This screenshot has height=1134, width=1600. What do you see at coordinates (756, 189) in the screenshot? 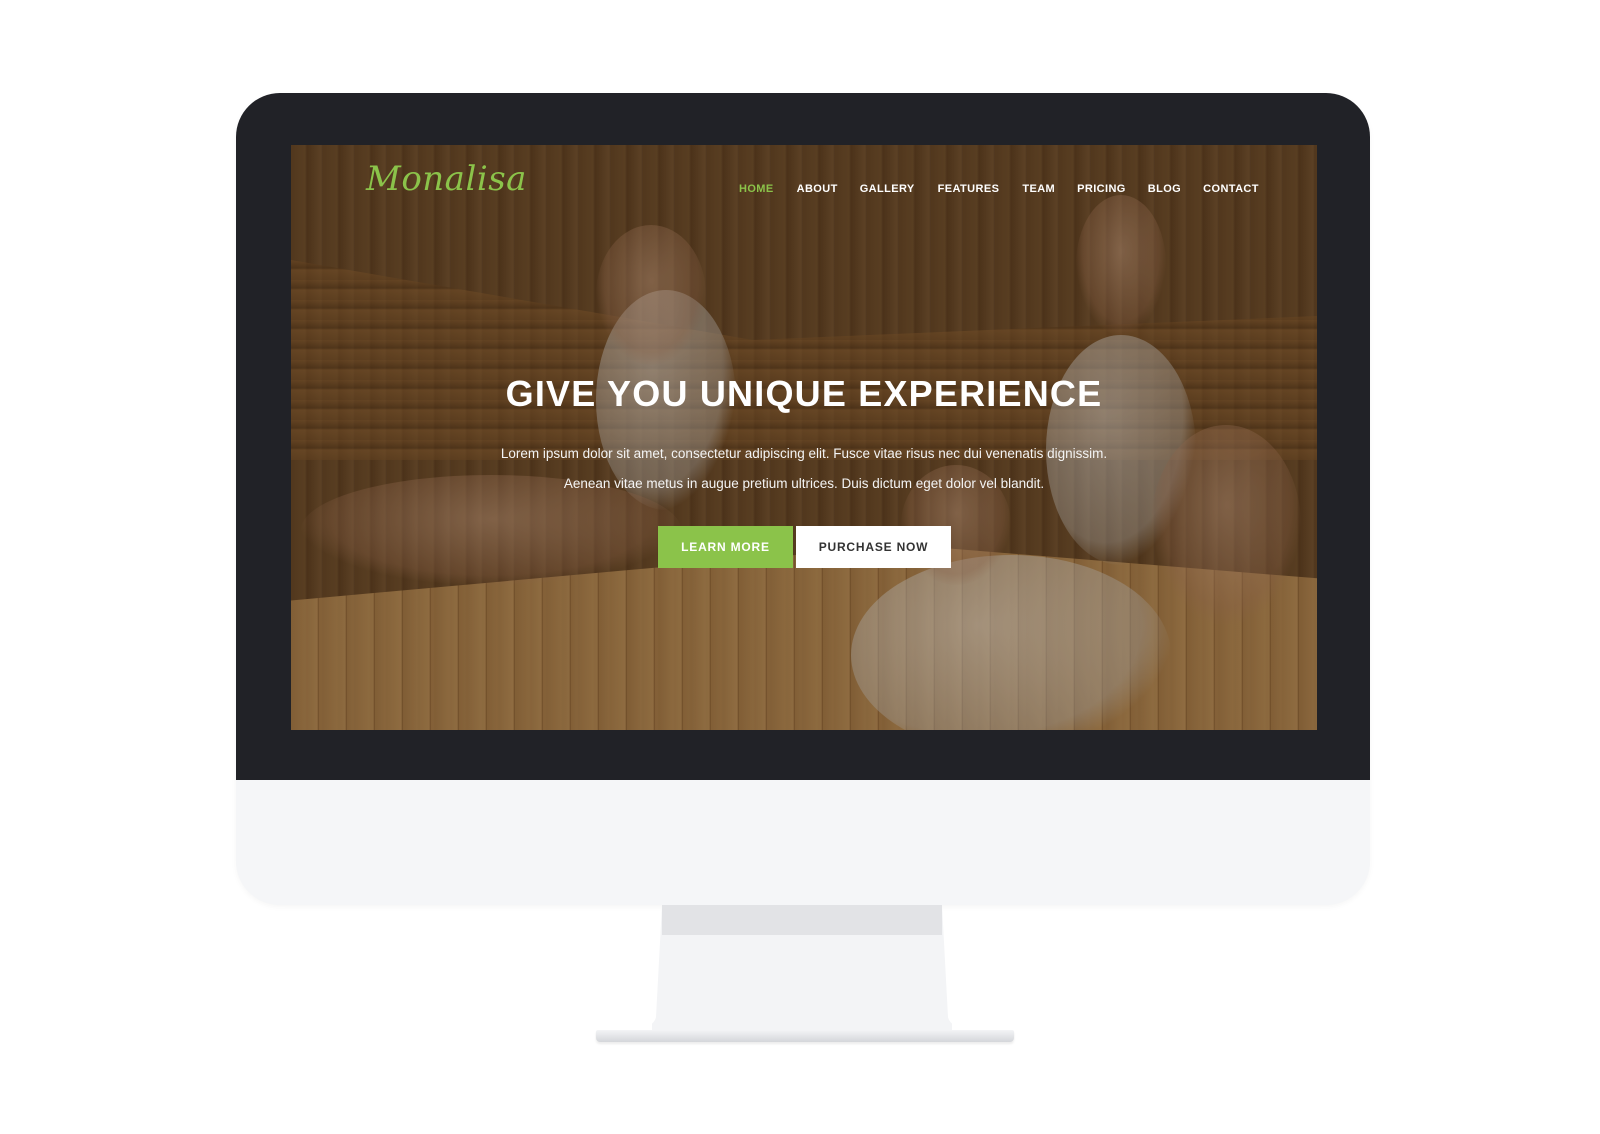
I see `nav-item-home: HOME` at bounding box center [756, 189].